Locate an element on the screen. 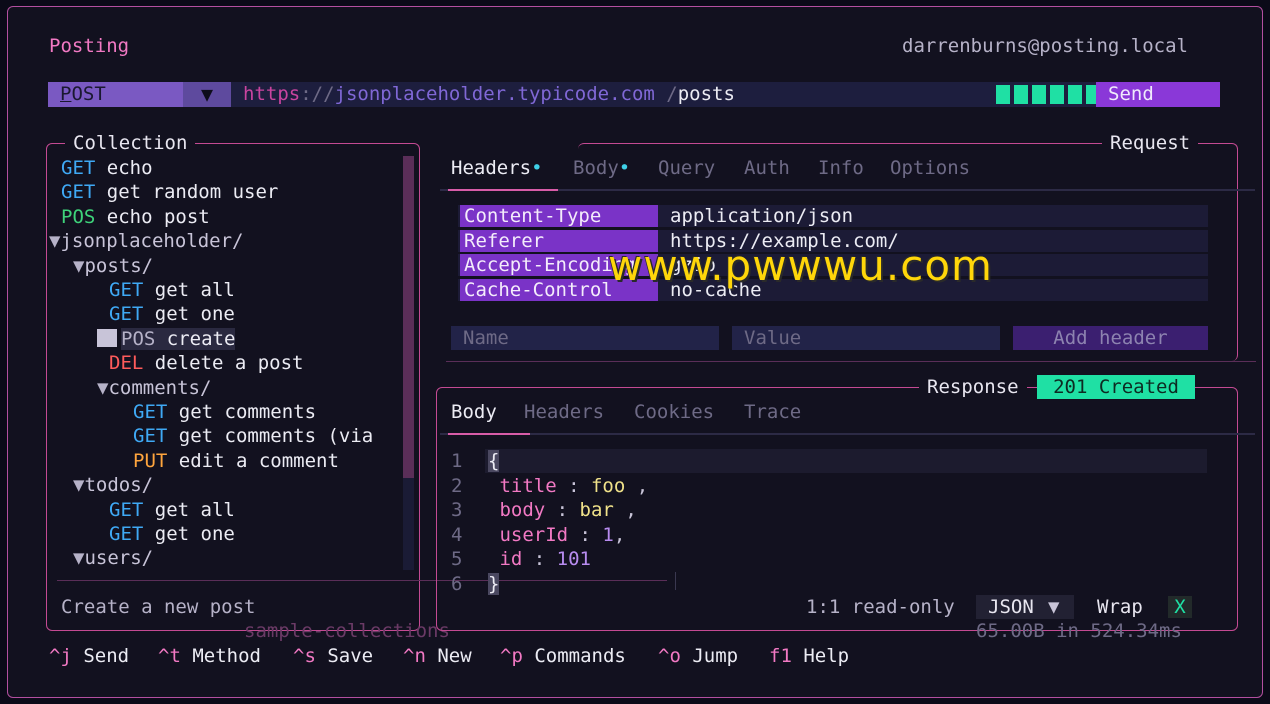 This screenshot has height=704, width=1270. tree-folder: ▼comments/ is located at coordinates (154, 388).